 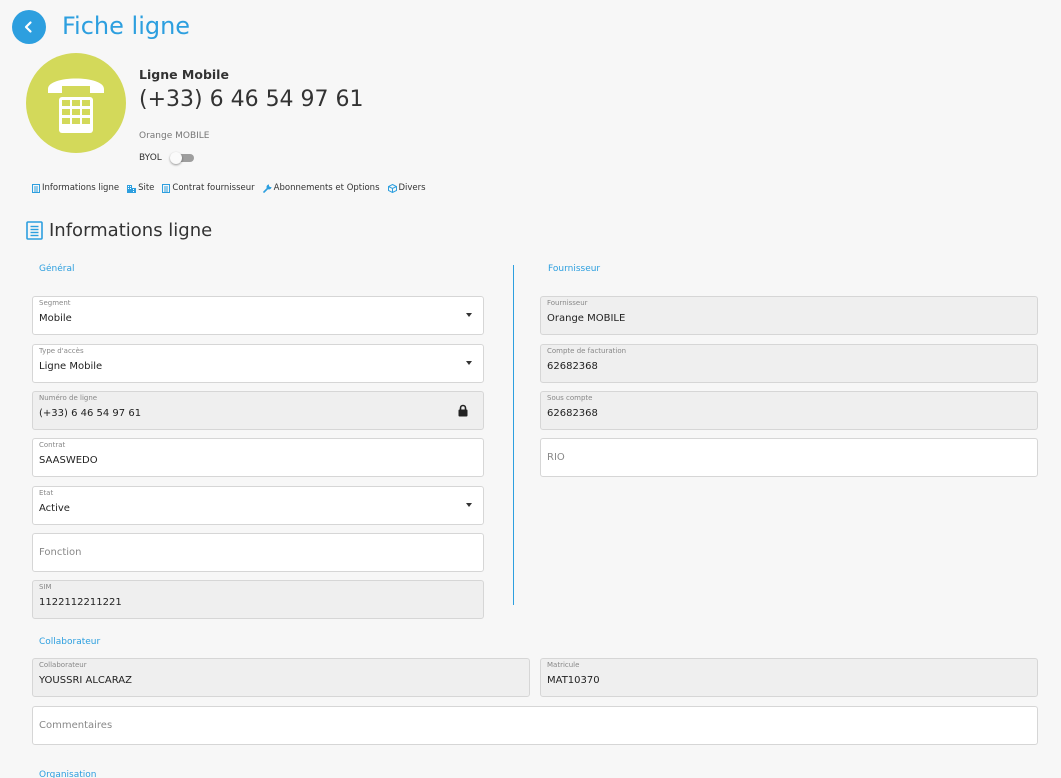 What do you see at coordinates (81, 188) in the screenshot?
I see `nav-tab-label: Informations ligne` at bounding box center [81, 188].